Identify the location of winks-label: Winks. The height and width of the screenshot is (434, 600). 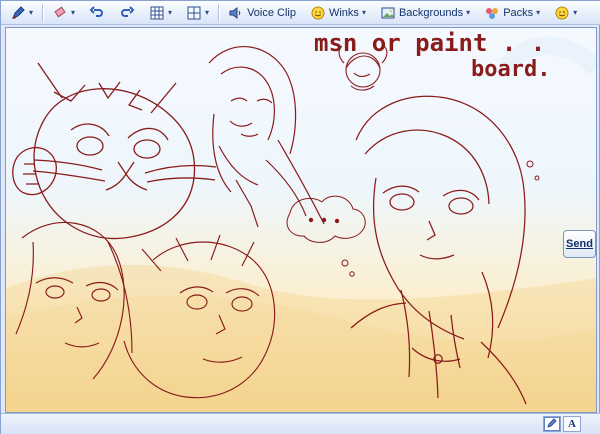
(343, 12).